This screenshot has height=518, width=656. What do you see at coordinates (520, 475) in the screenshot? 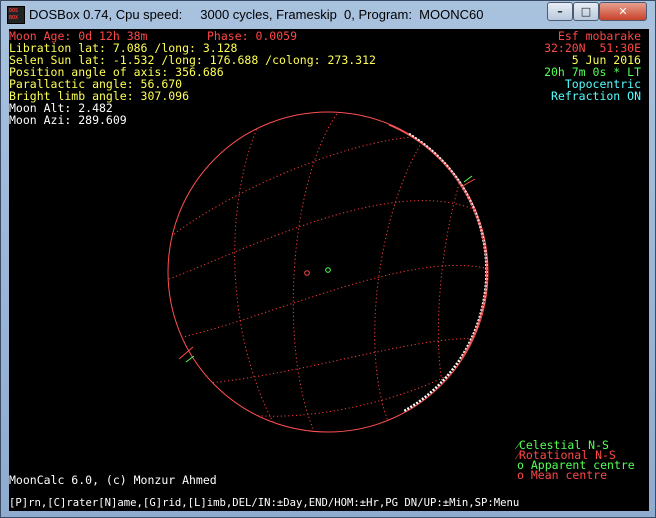
I see `mean-centre-icon: o` at bounding box center [520, 475].